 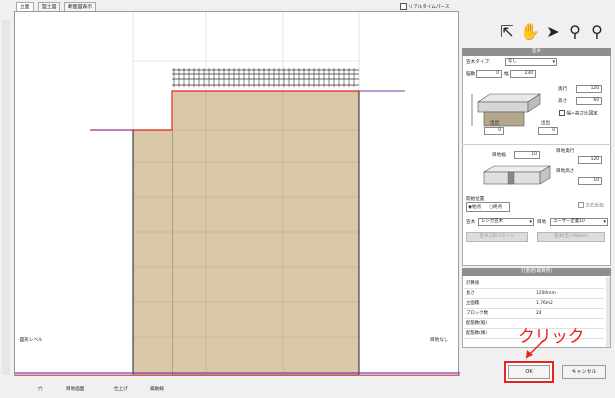 I want to click on joint-width-input: 10, so click(x=527, y=155).